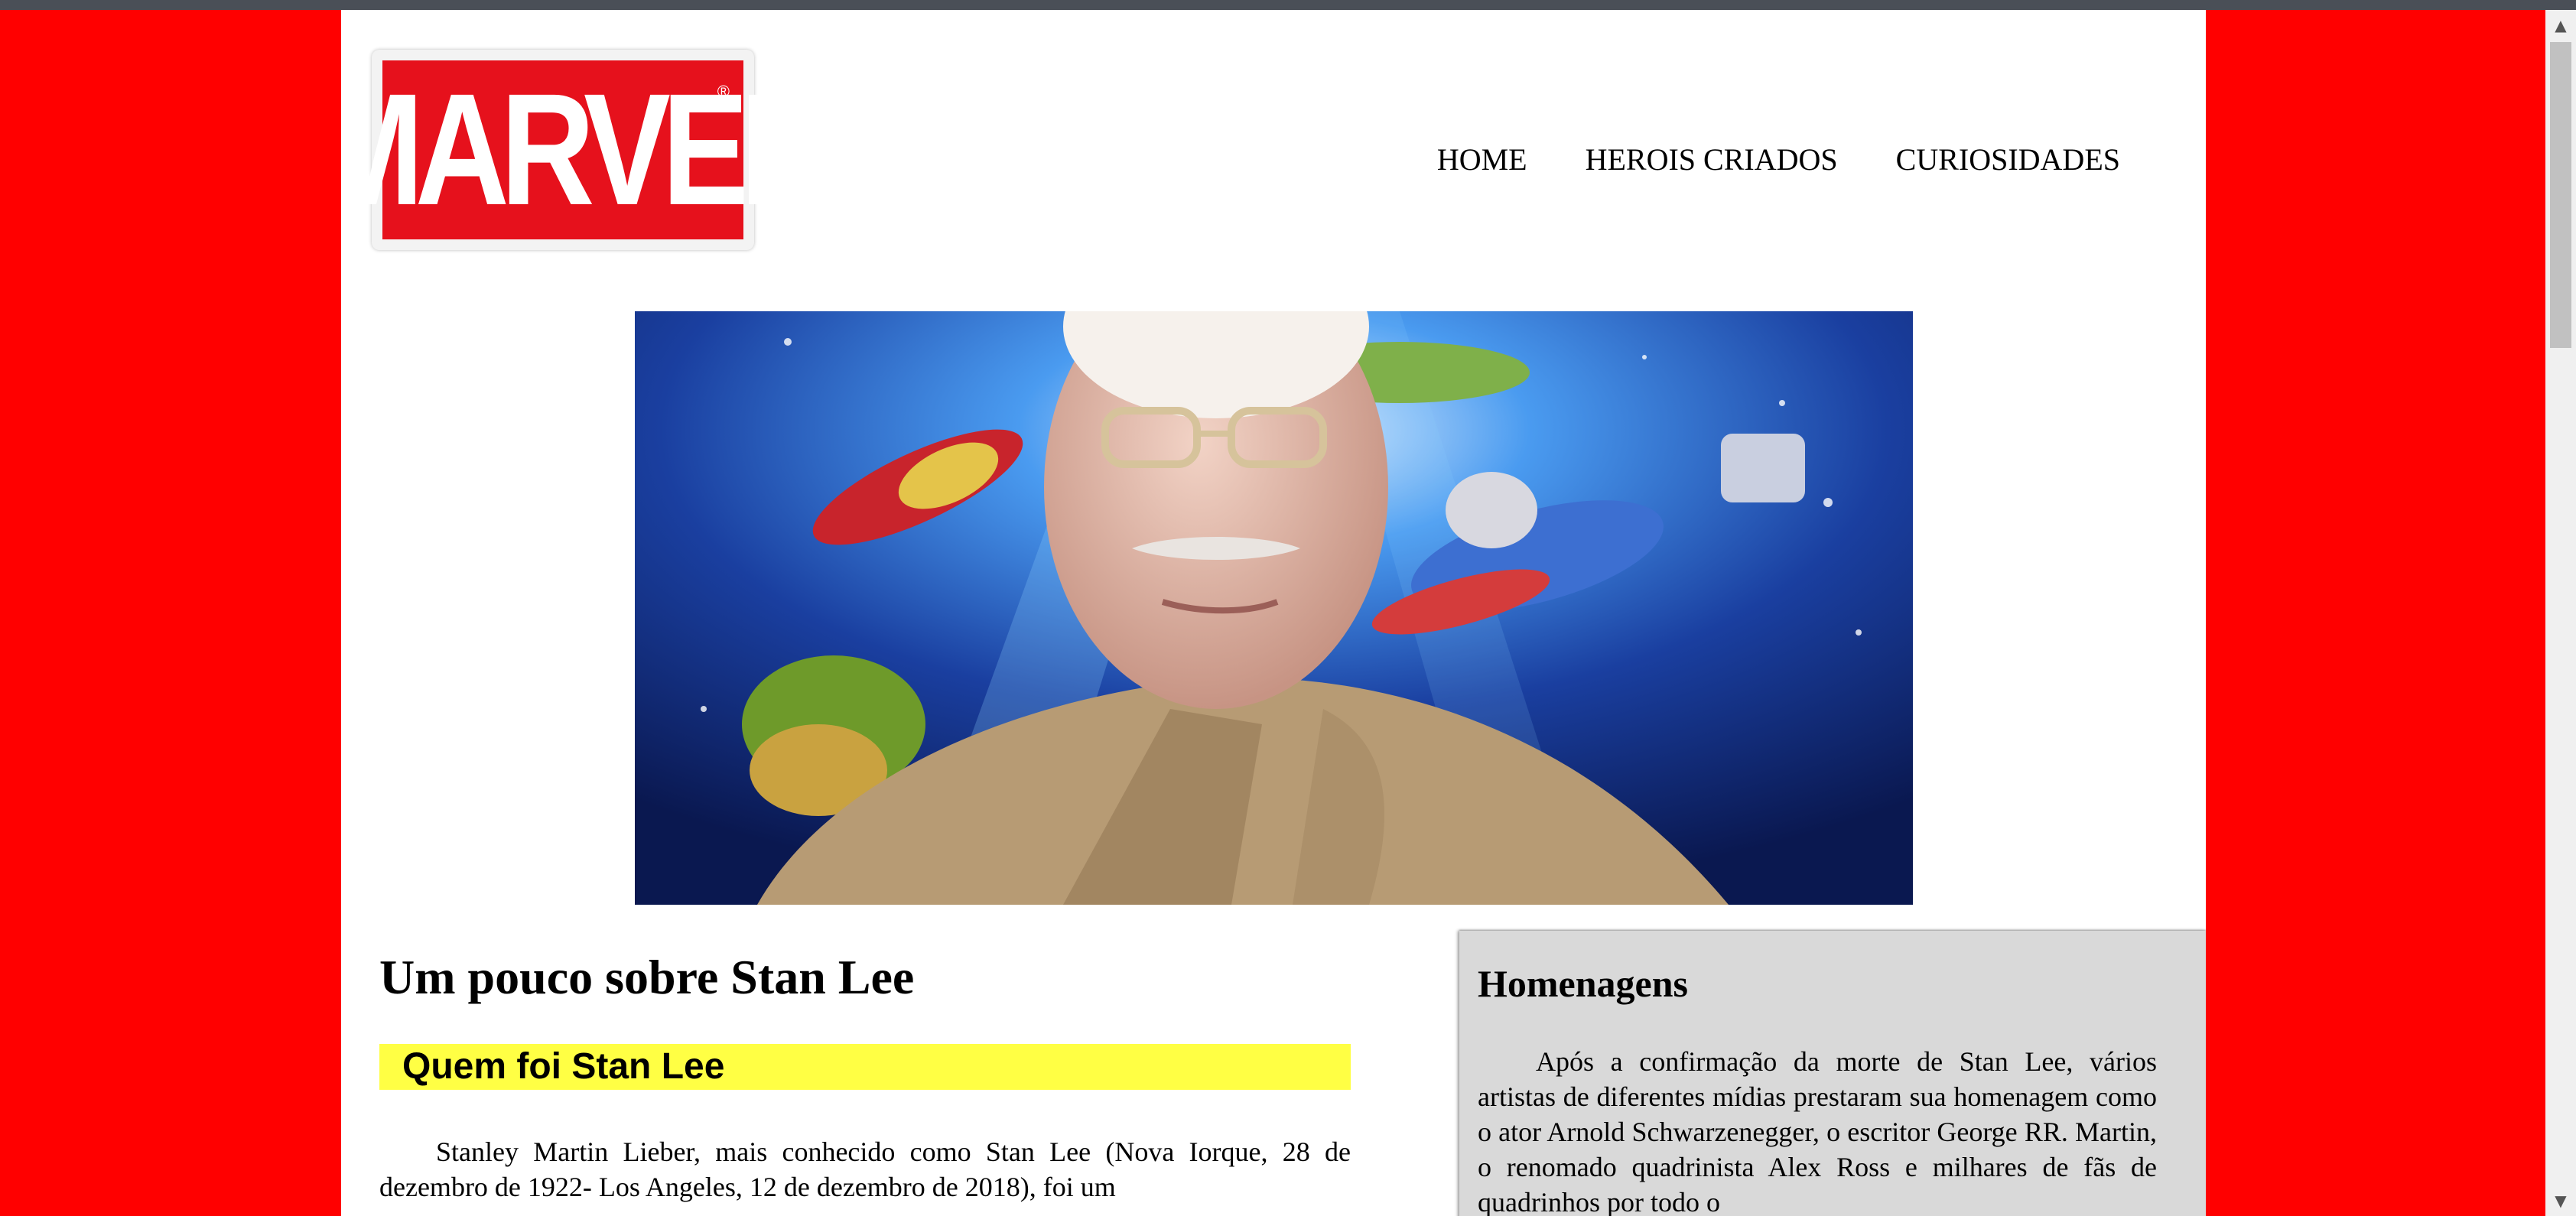 The width and height of the screenshot is (2576, 1216). I want to click on section-heading: Quem foi Stan Lee, so click(865, 1067).